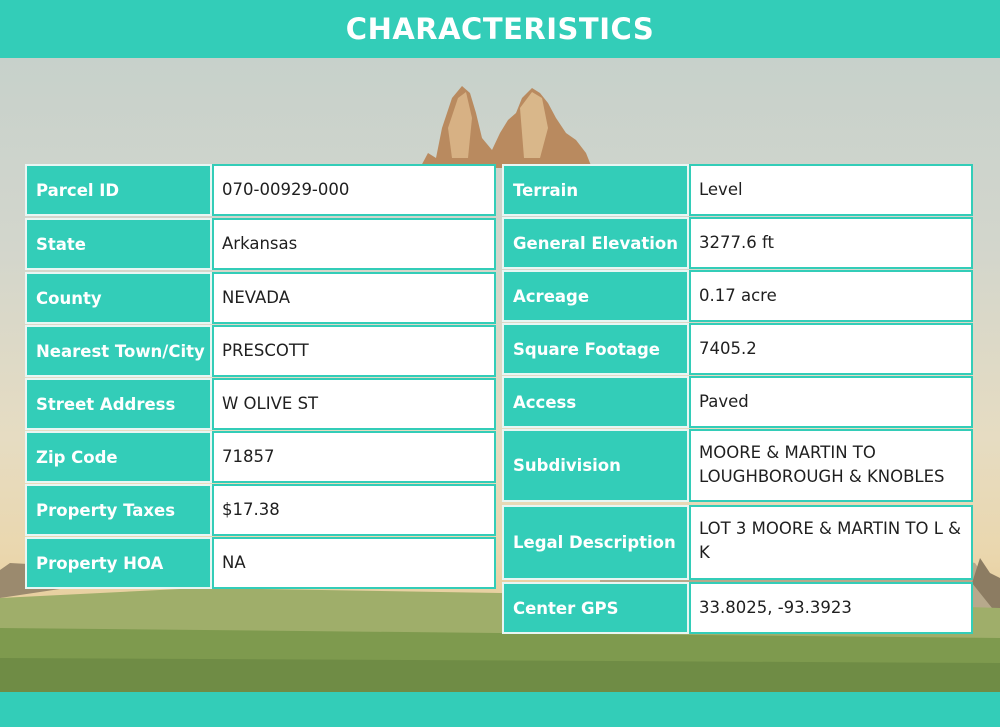  What do you see at coordinates (118, 190) in the screenshot?
I see `left-label: Parcel ID` at bounding box center [118, 190].